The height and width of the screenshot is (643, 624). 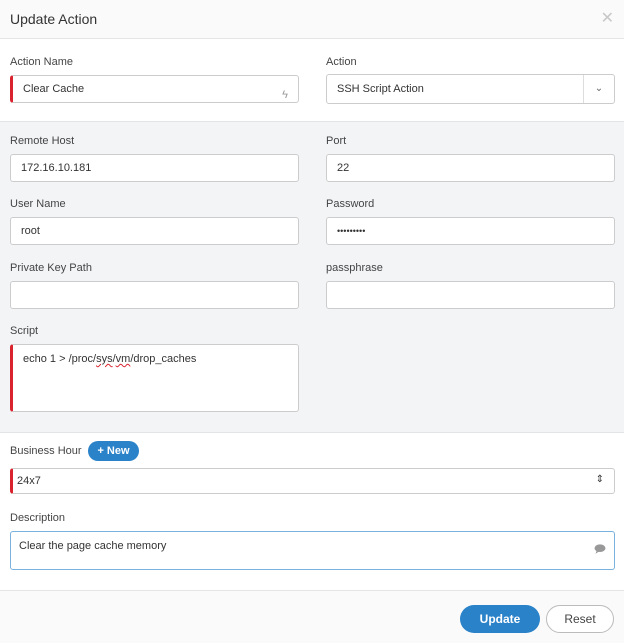 What do you see at coordinates (56, 168) in the screenshot?
I see `remote-host-value: 172.16.10.181` at bounding box center [56, 168].